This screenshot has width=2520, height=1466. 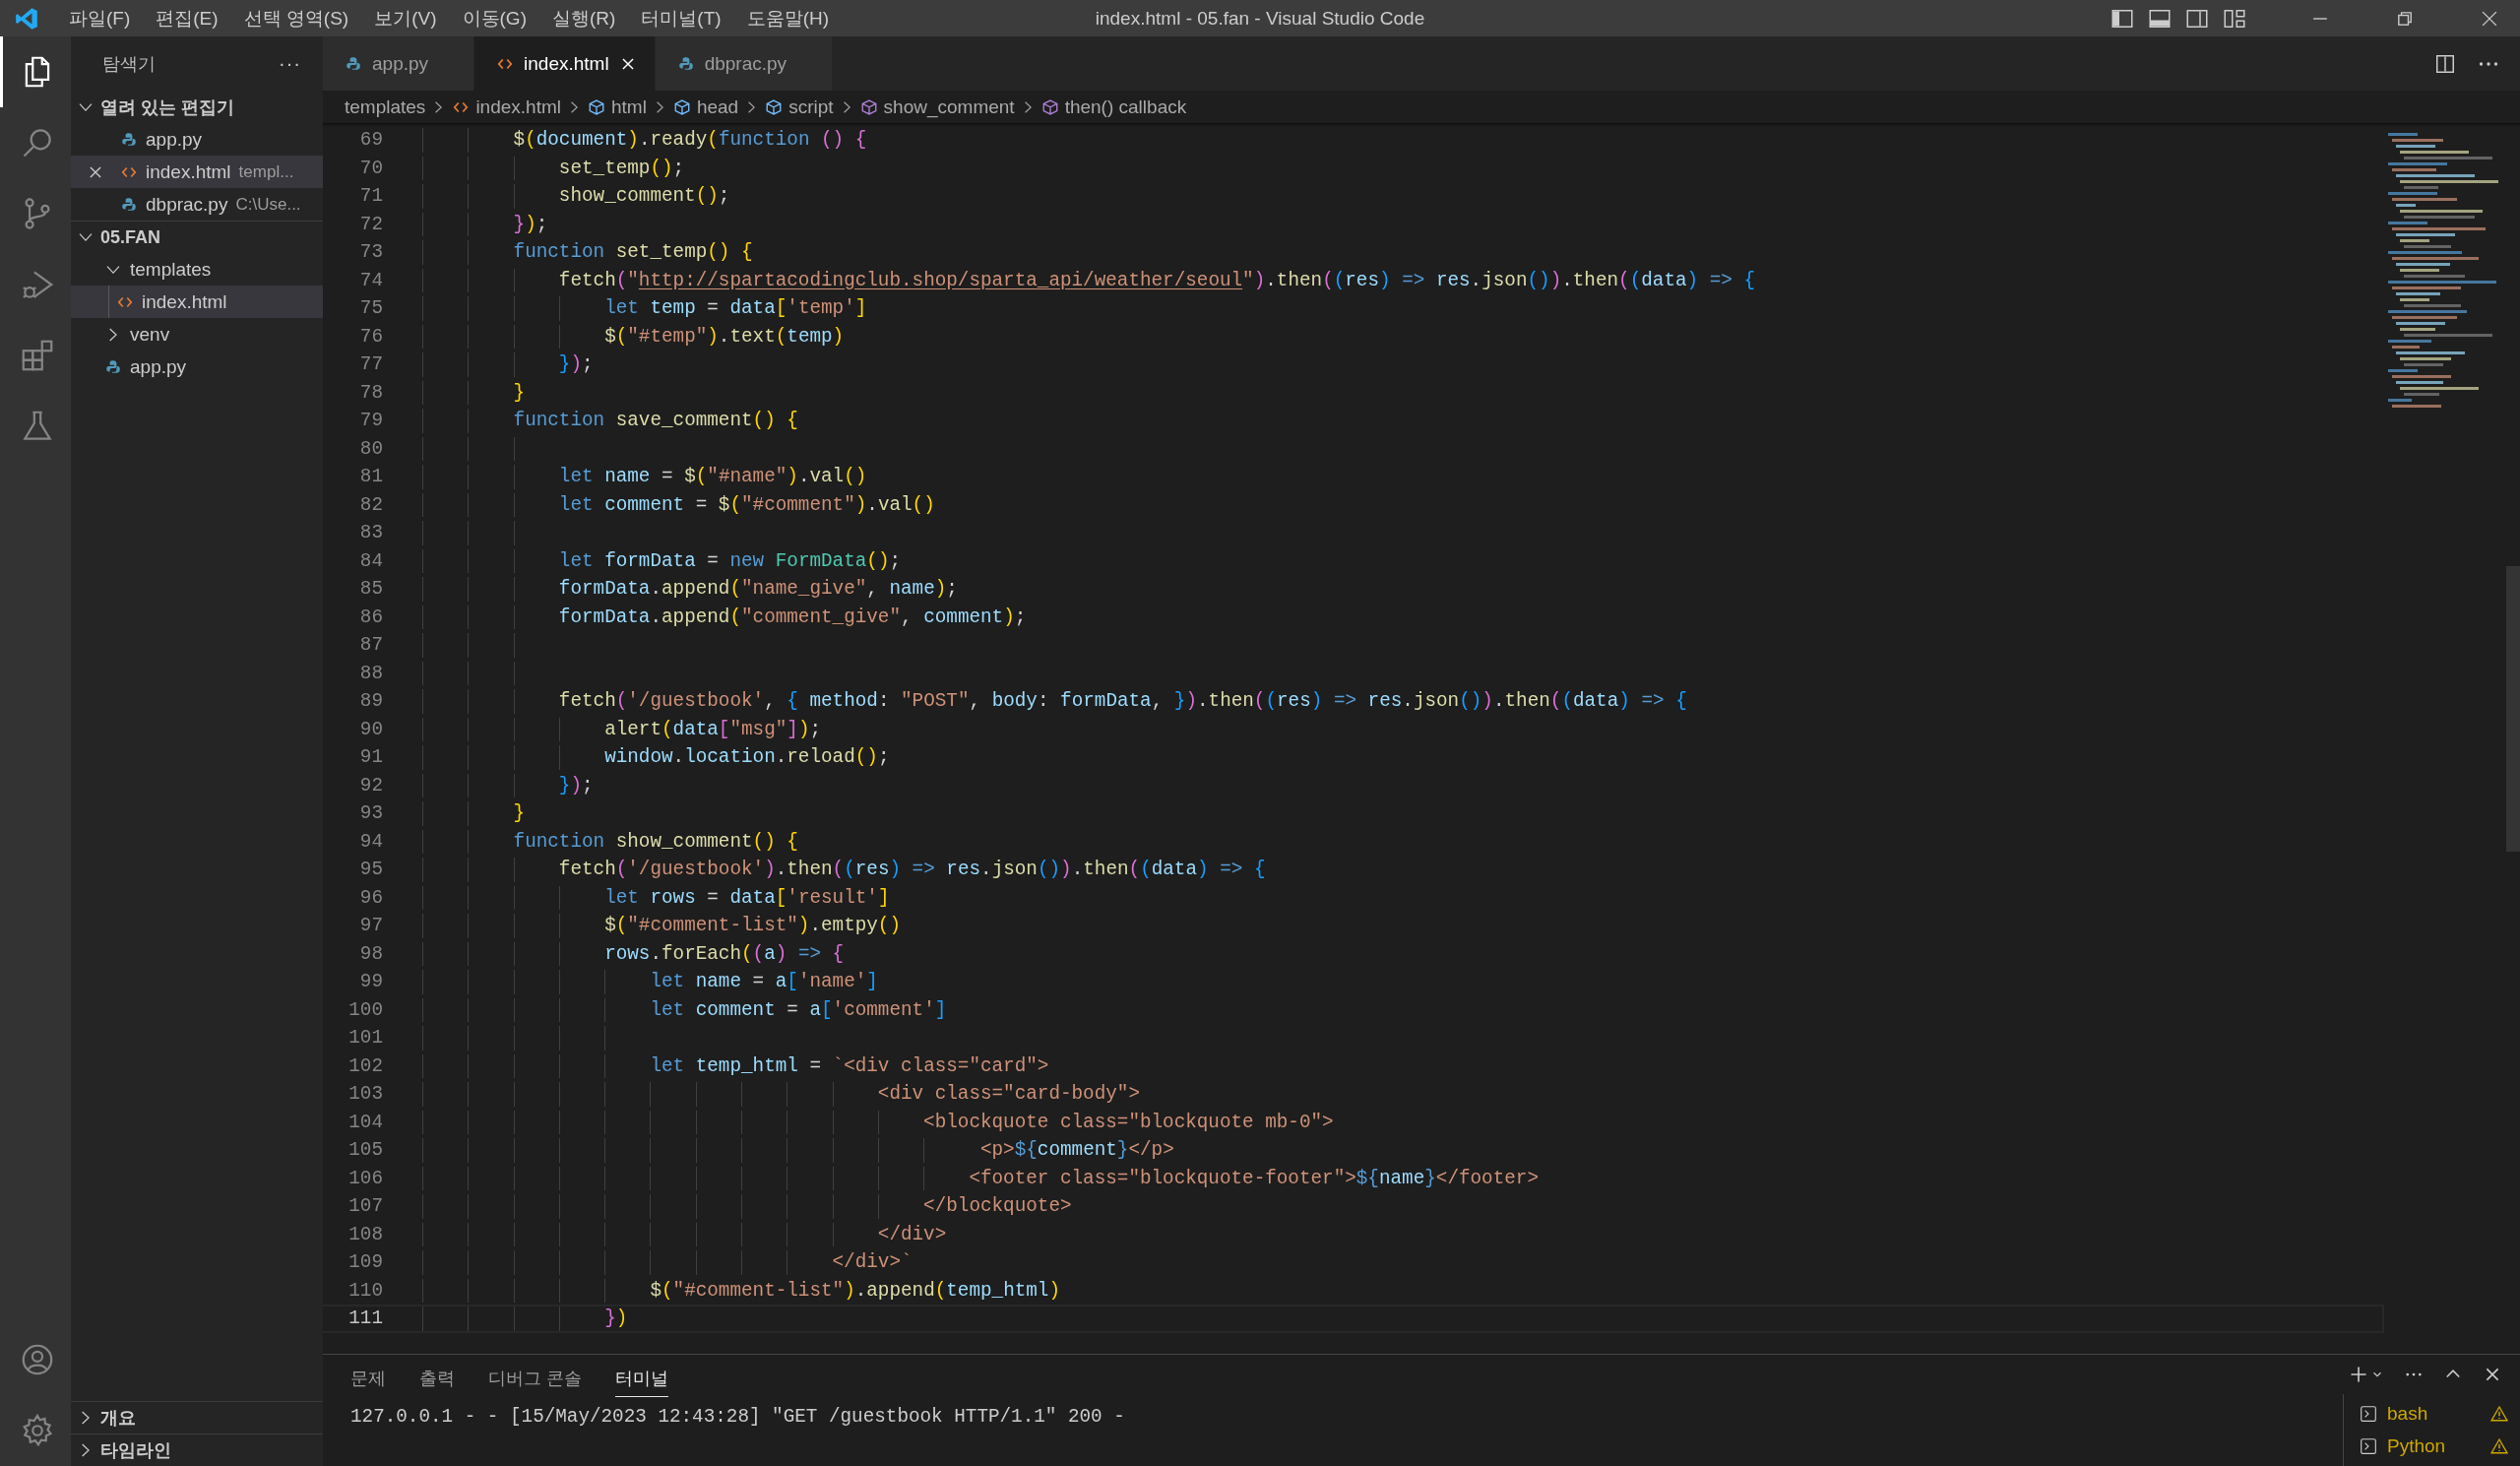 I want to click on menu-item: 실행(R), so click(x=583, y=19).